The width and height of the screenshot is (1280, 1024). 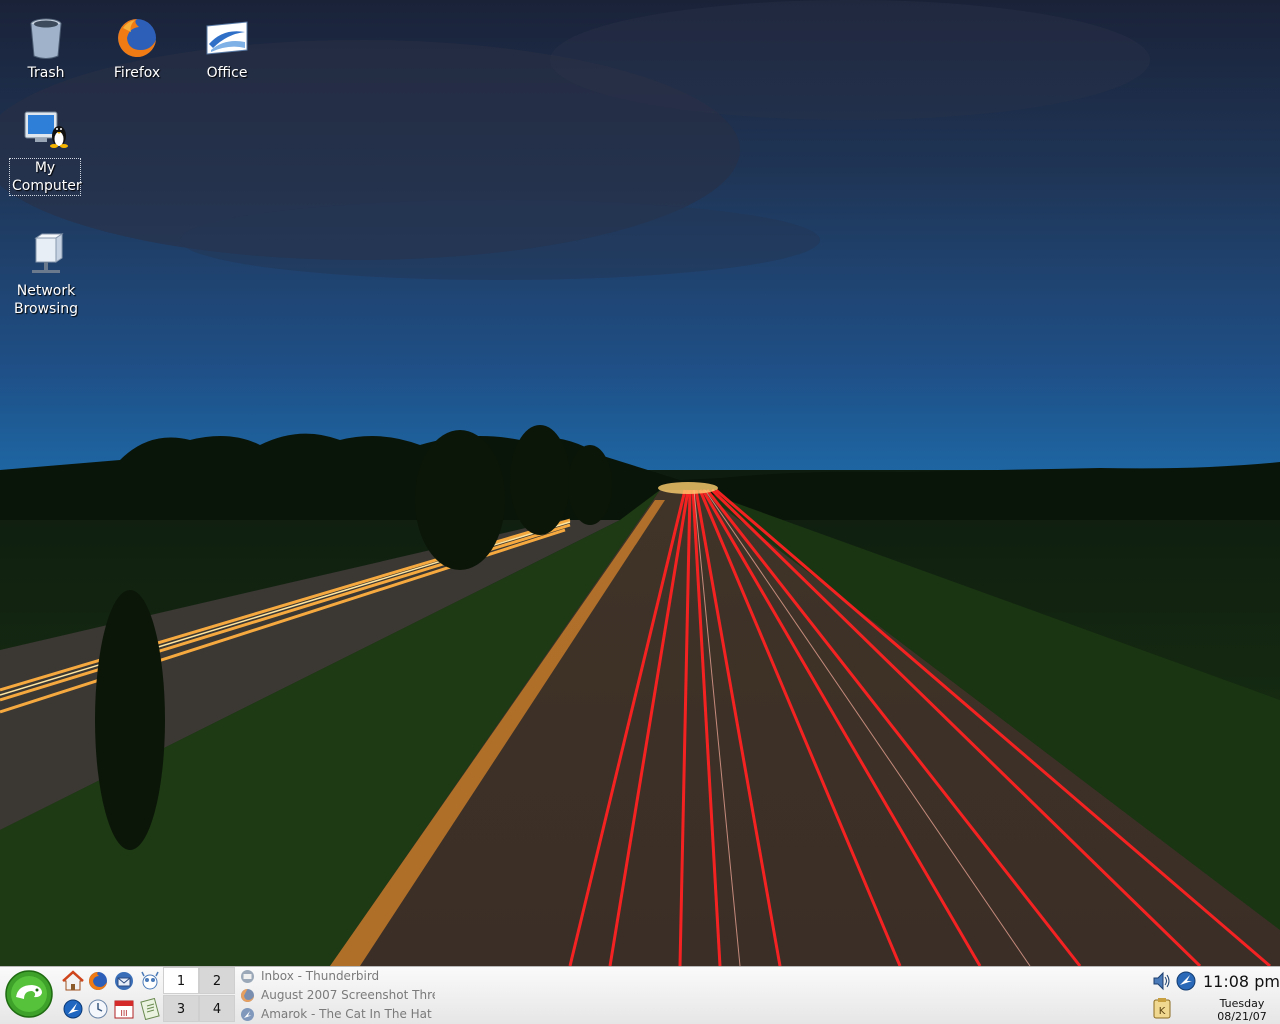 What do you see at coordinates (98, 1009) in the screenshot?
I see `clock-icon` at bounding box center [98, 1009].